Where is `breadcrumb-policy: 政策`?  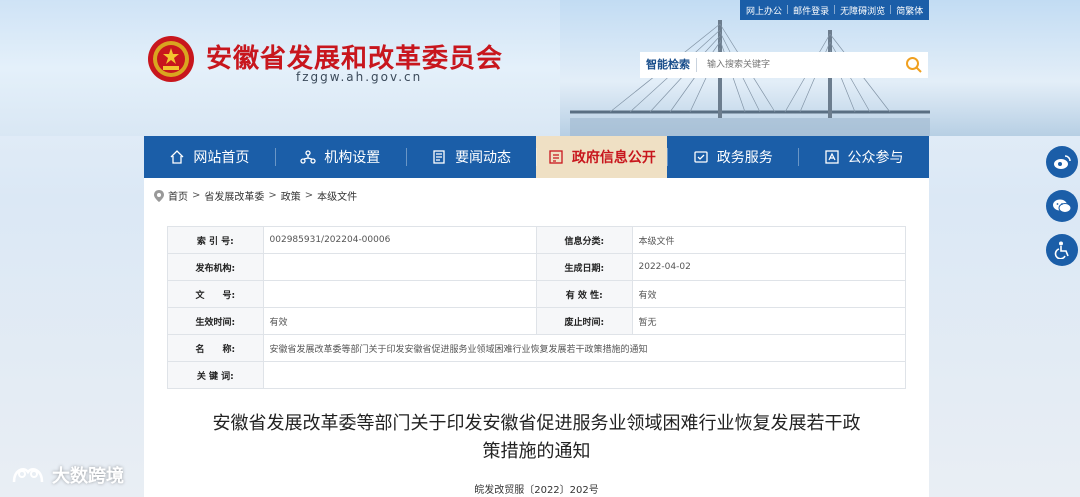
breadcrumb-policy: 政策 is located at coordinates (291, 195).